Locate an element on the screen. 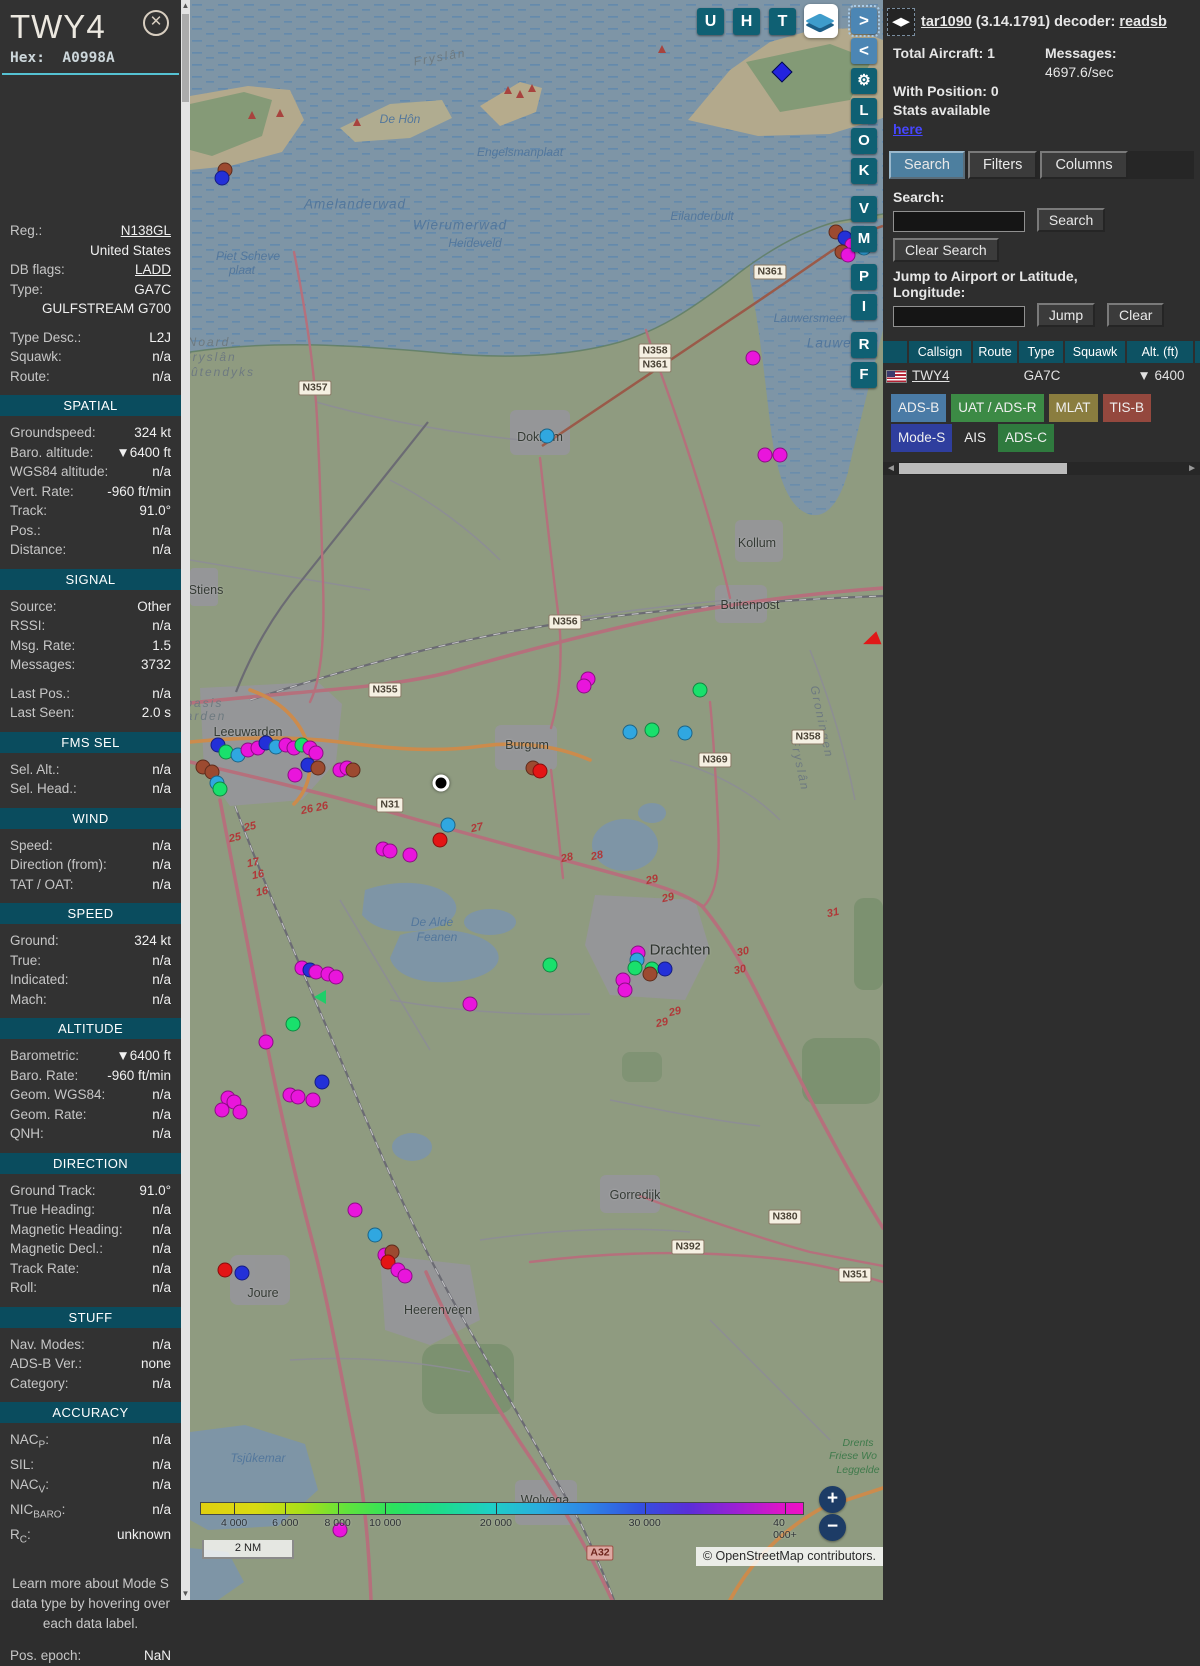 The height and width of the screenshot is (1666, 1200). tab-search: Search is located at coordinates (927, 165).